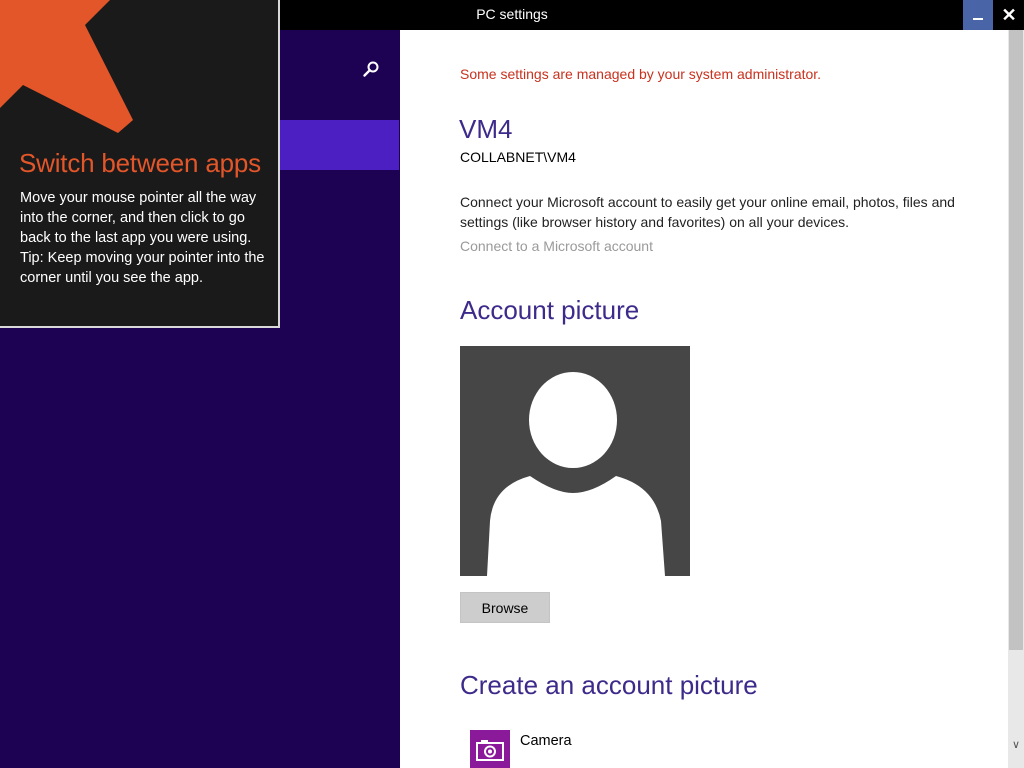 The height and width of the screenshot is (768, 1024). I want to click on tip-heading: Switch between apps, so click(140, 163).